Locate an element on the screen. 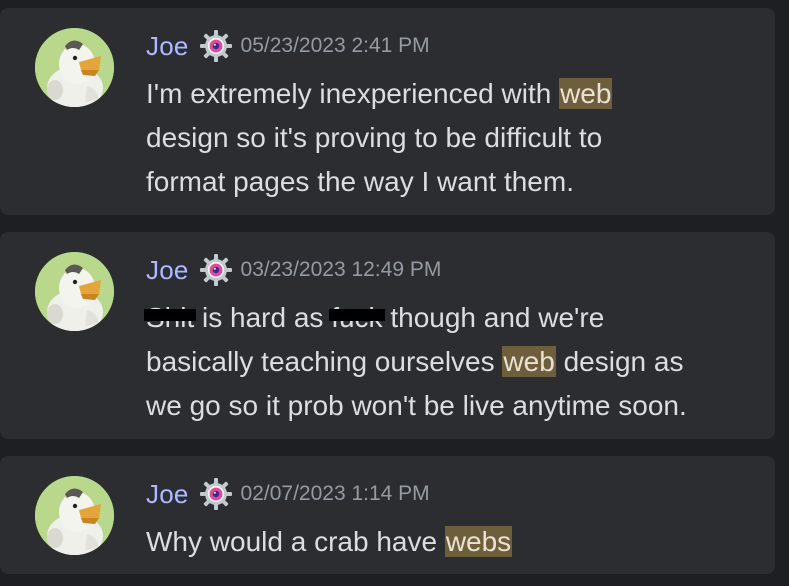  message-line: I'm extremely inexperienced with web is located at coordinates (451, 94).